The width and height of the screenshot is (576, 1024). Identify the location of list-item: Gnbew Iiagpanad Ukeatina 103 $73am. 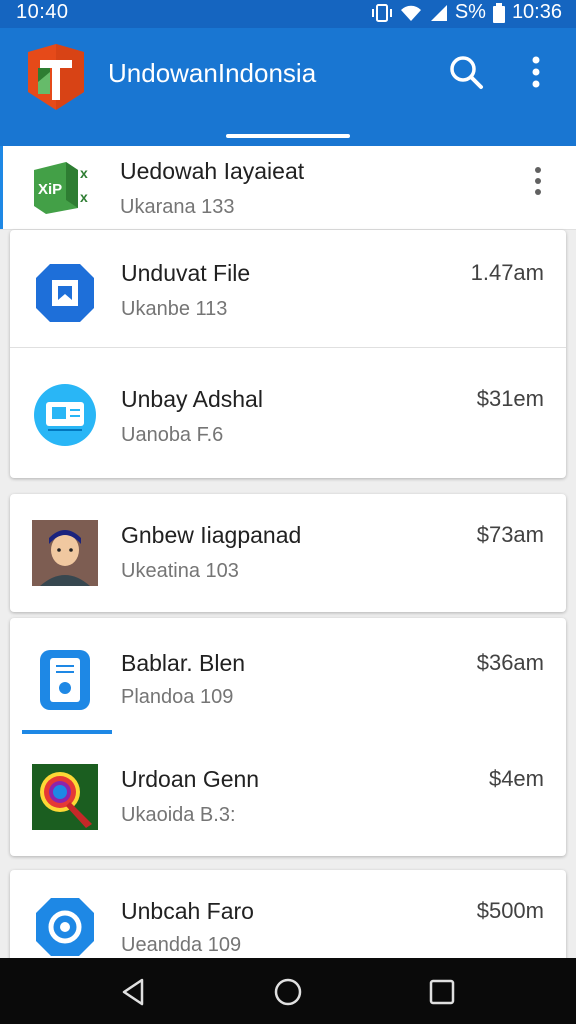
(288, 553).